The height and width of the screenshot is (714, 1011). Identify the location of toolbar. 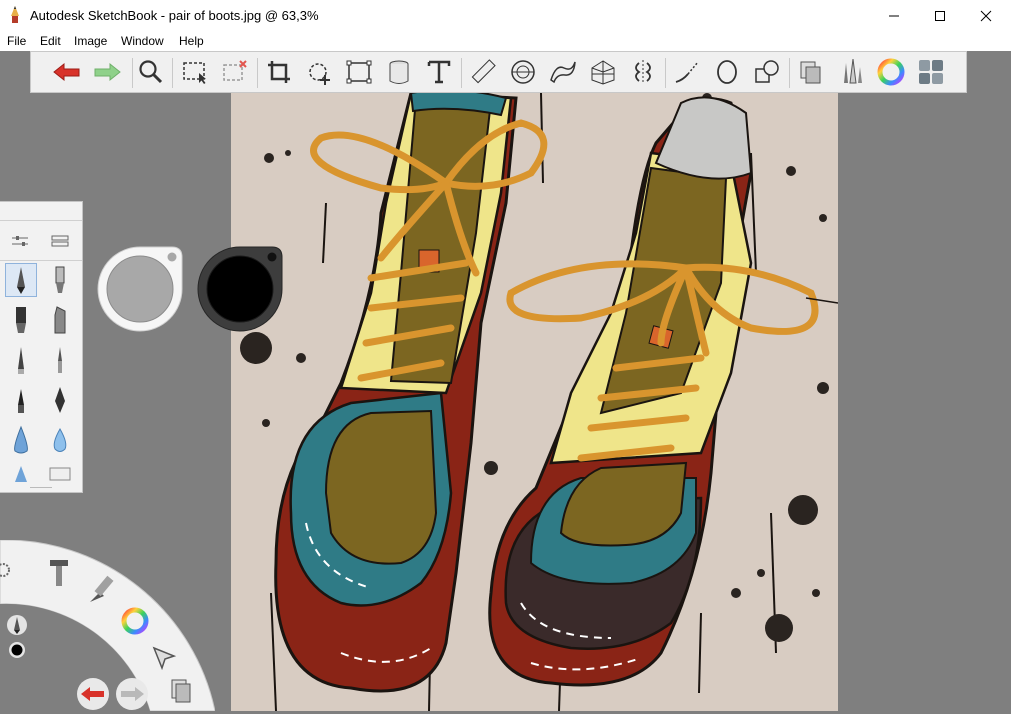
(498, 72).